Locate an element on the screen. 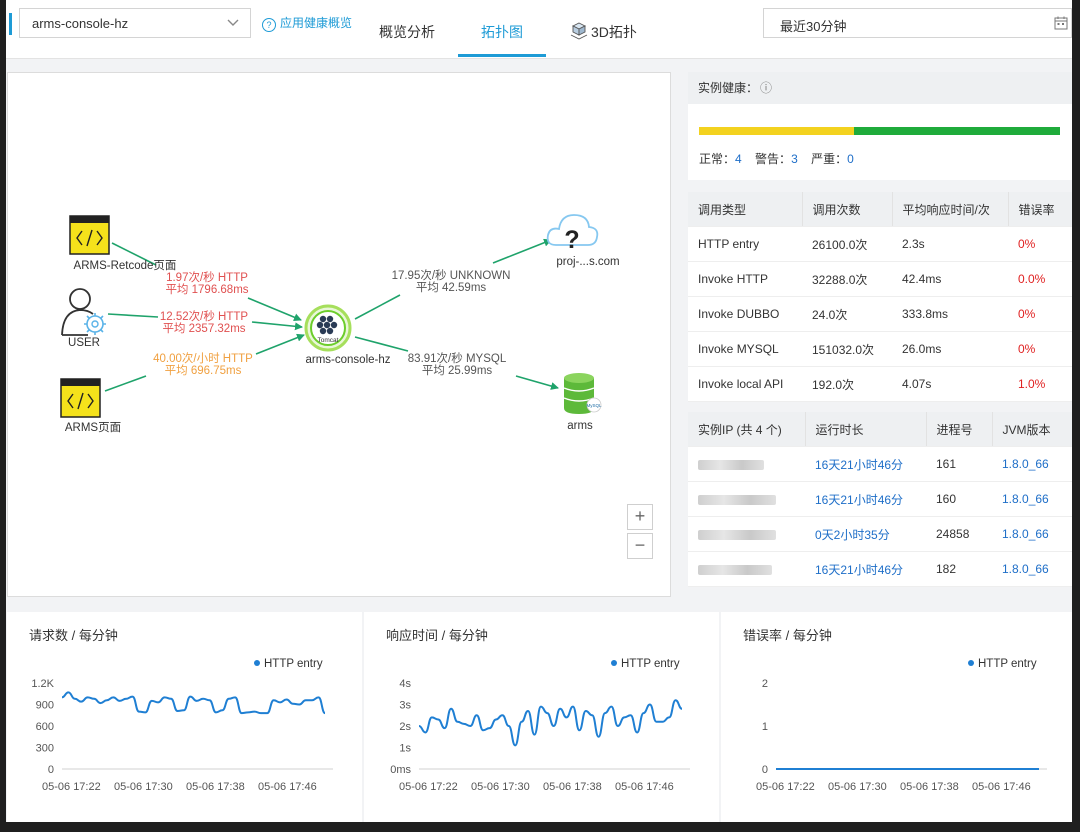 The image size is (1080, 832). instance-uptime: 0天2小时35分 is located at coordinates (865, 534).